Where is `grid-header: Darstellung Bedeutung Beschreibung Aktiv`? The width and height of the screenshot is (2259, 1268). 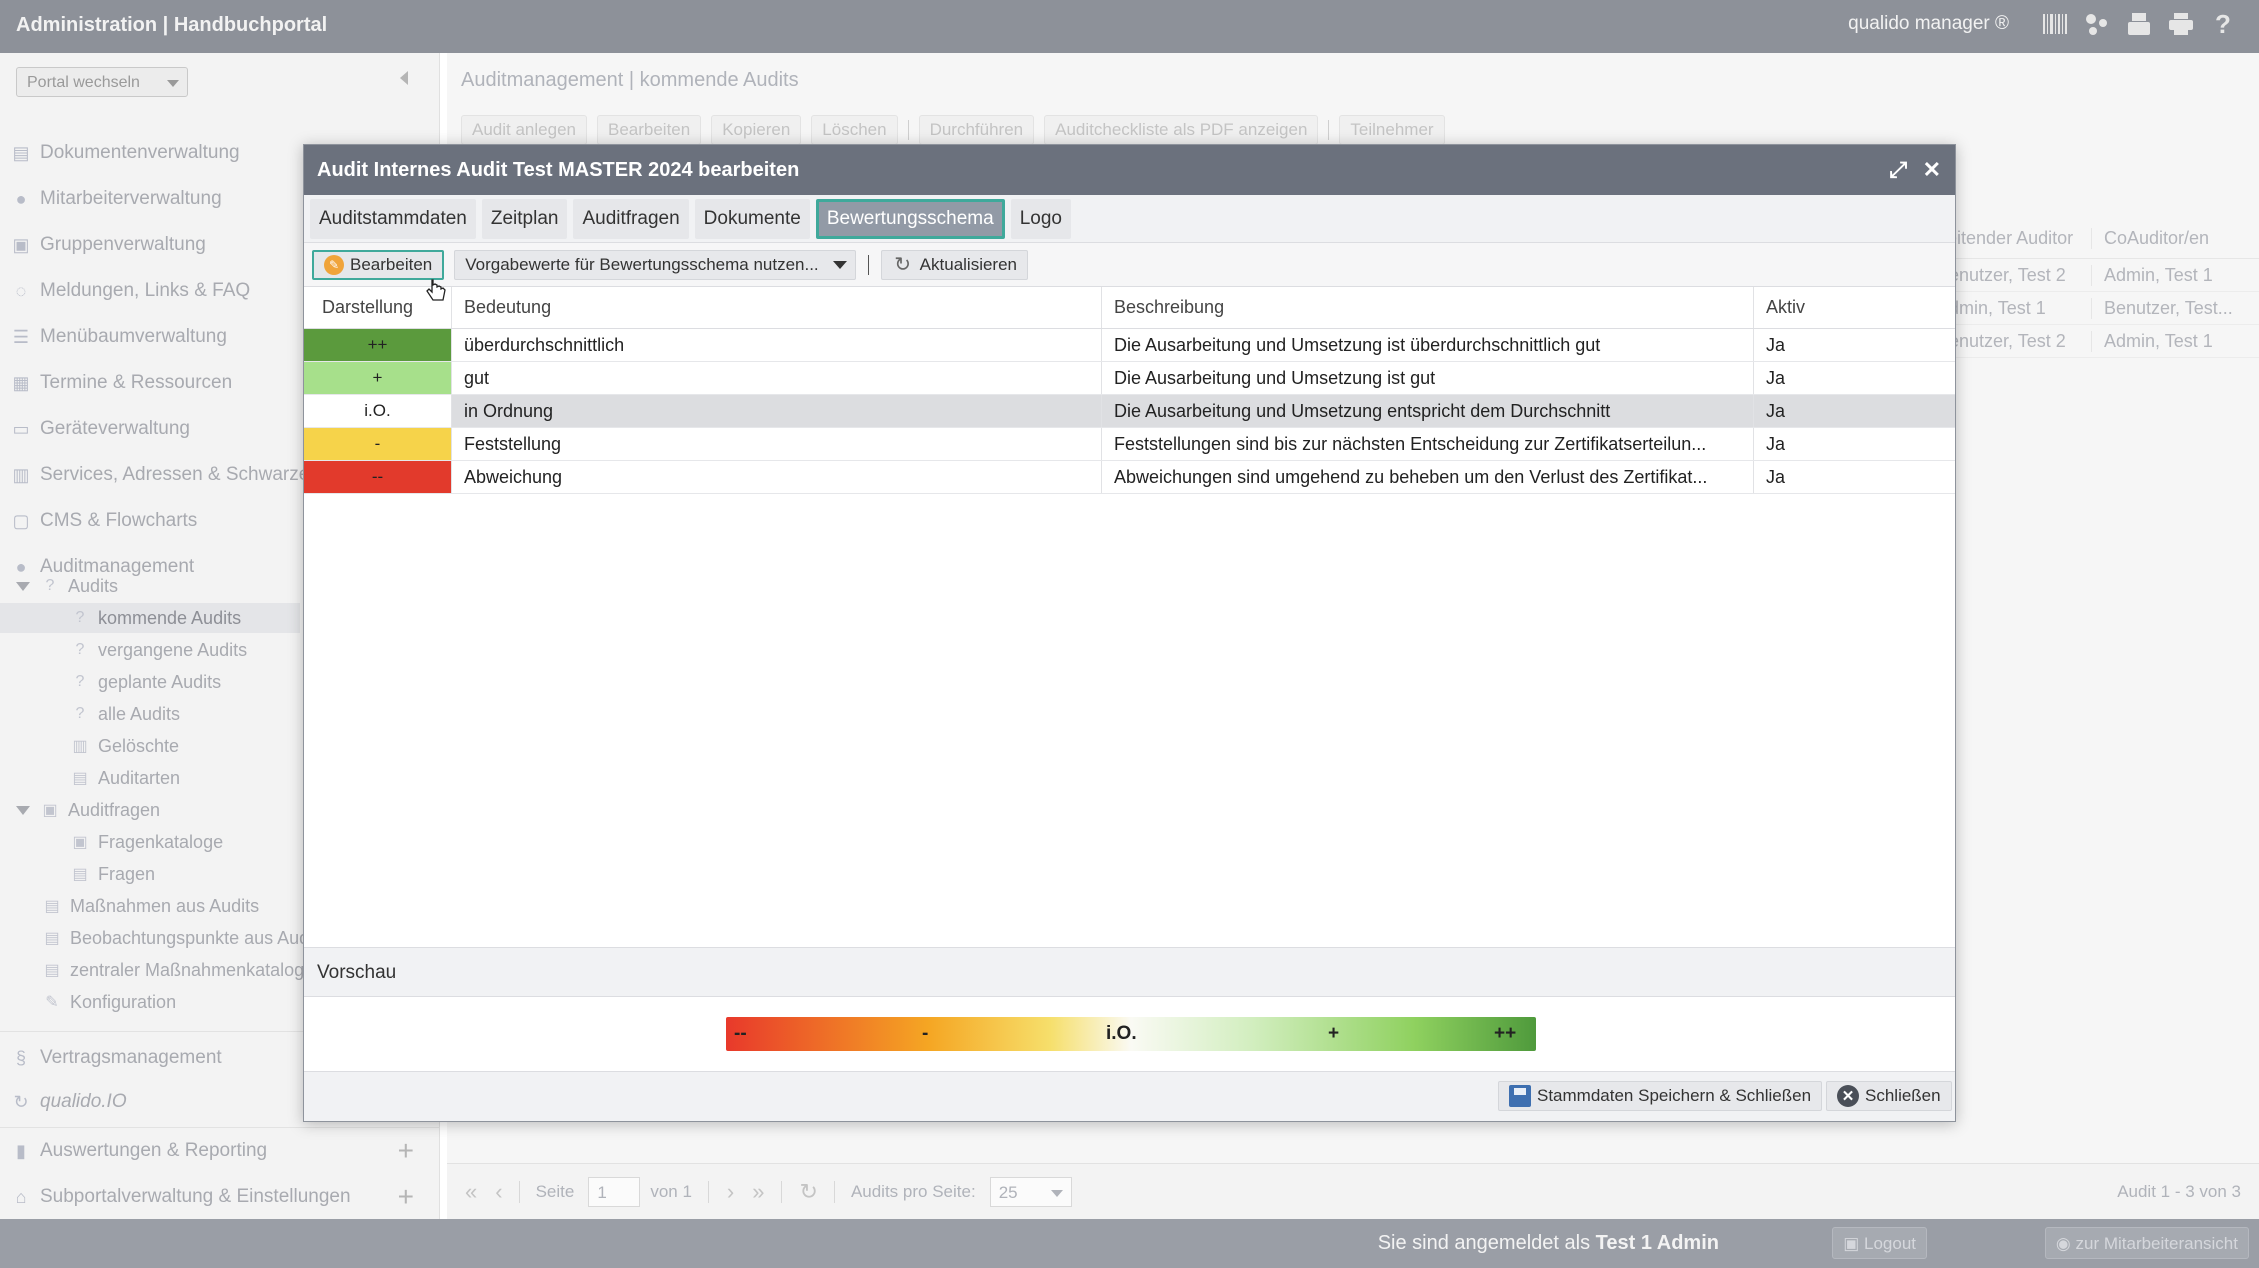
grid-header: Darstellung Bedeutung Beschreibung Aktiv is located at coordinates (1129, 308).